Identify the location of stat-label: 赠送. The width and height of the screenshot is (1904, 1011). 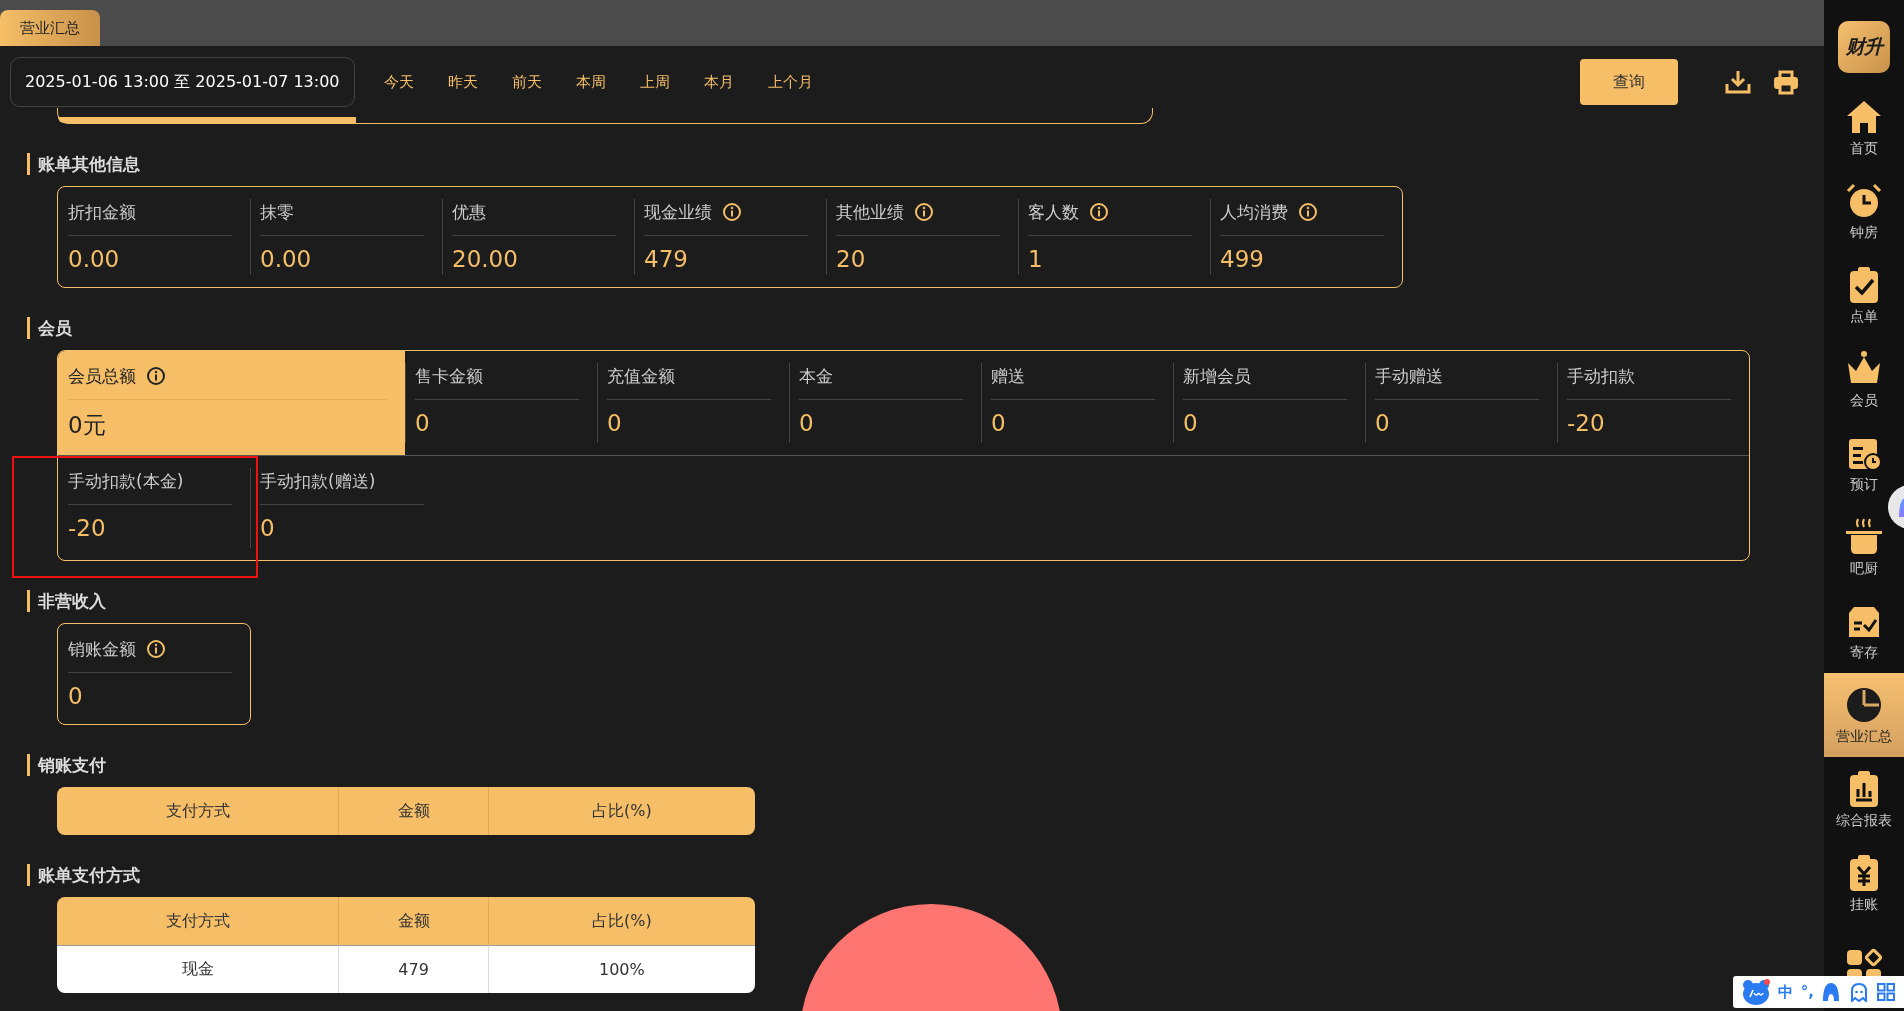
(1008, 376).